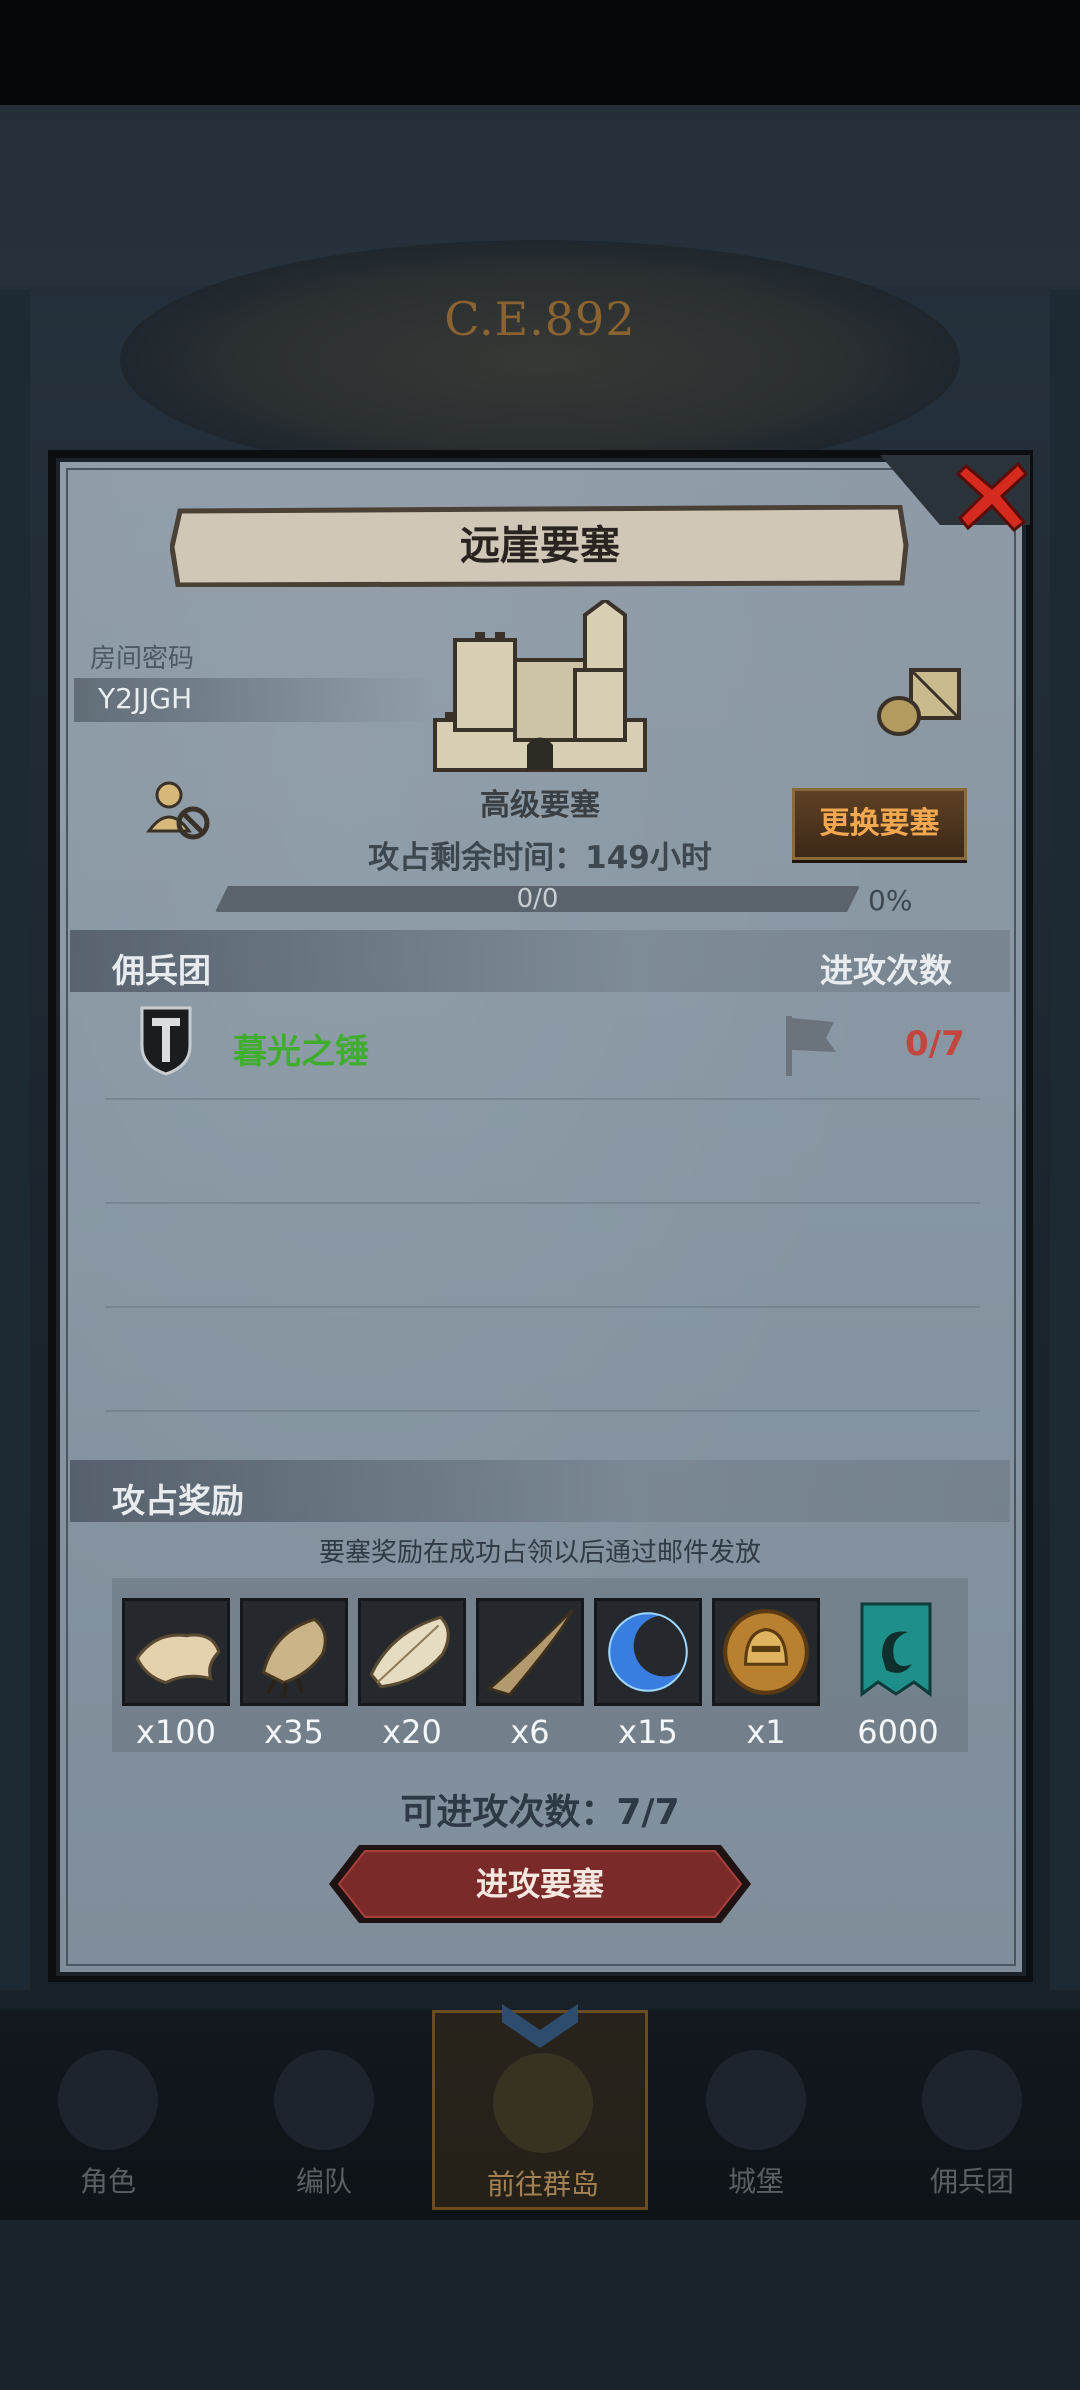  I want to click on background-right-strip, so click(1065, 1140).